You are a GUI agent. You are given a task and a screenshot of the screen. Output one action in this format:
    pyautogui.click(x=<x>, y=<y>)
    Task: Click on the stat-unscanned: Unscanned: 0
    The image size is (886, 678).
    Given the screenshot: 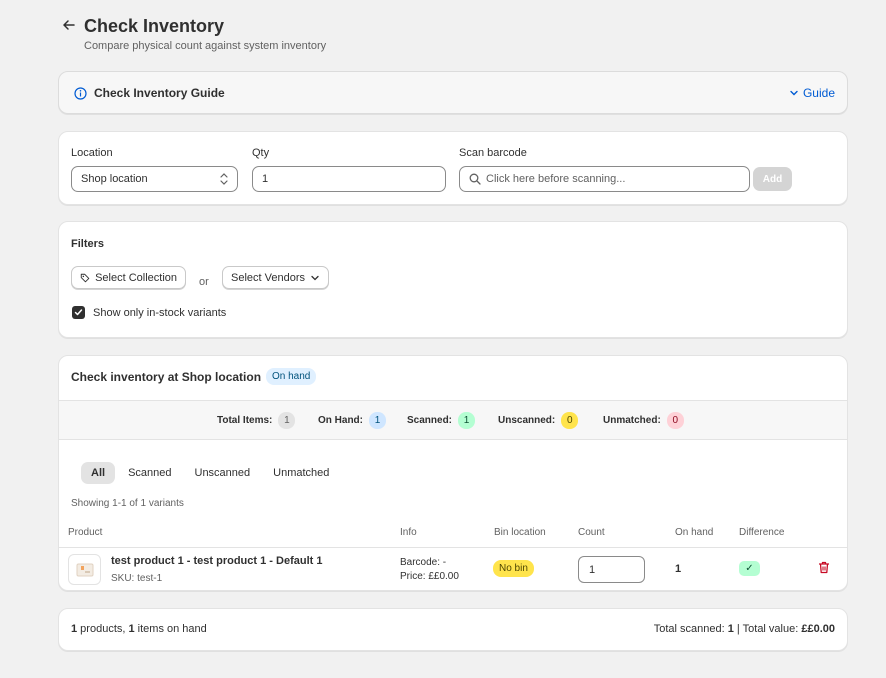 What is the action you would take?
    pyautogui.click(x=538, y=420)
    